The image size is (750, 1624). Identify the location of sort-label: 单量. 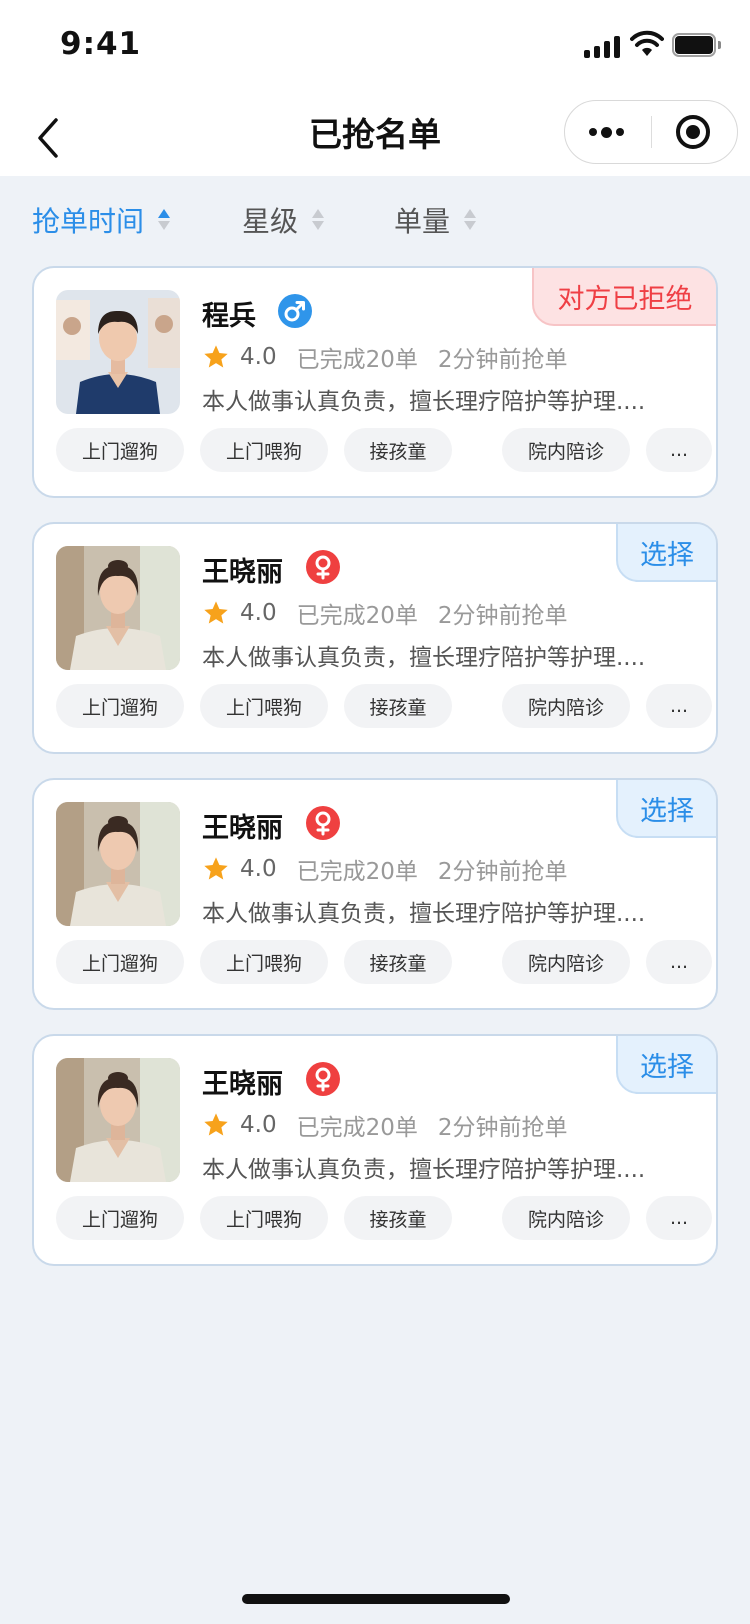
(422, 221).